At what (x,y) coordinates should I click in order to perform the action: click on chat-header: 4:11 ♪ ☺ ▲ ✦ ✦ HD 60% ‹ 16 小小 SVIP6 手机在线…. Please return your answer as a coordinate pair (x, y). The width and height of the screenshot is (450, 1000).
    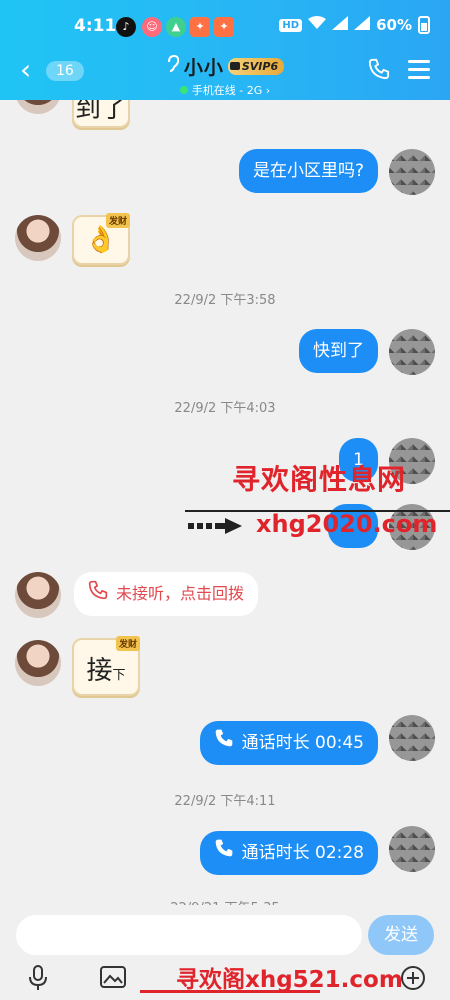
    Looking at the image, I should click on (225, 50).